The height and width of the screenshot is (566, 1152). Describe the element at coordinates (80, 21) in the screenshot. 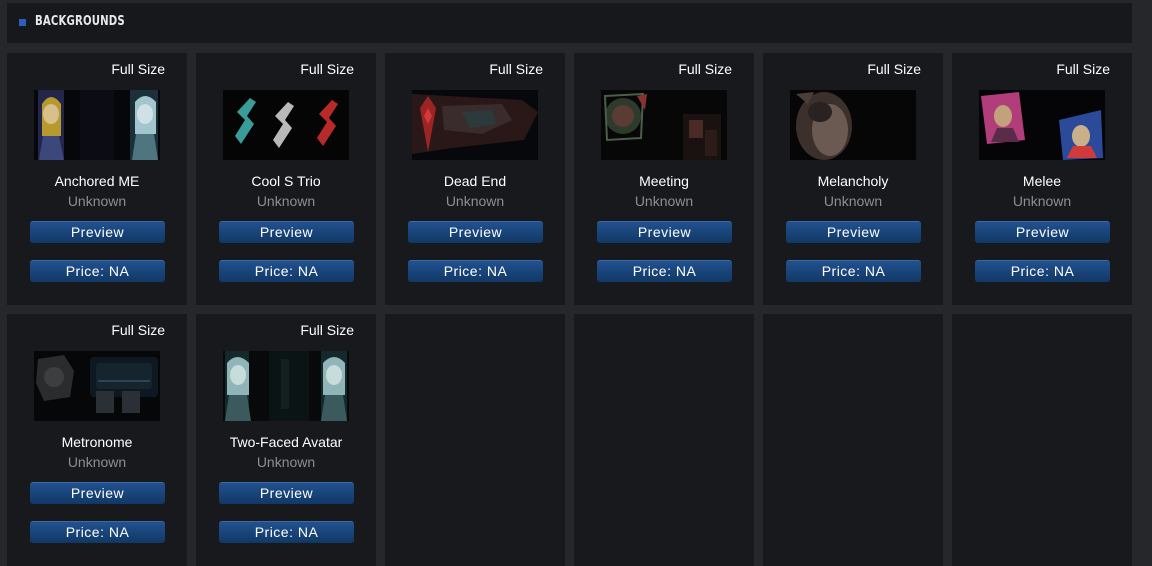

I see `section-title: BACKGROUNDS` at that location.